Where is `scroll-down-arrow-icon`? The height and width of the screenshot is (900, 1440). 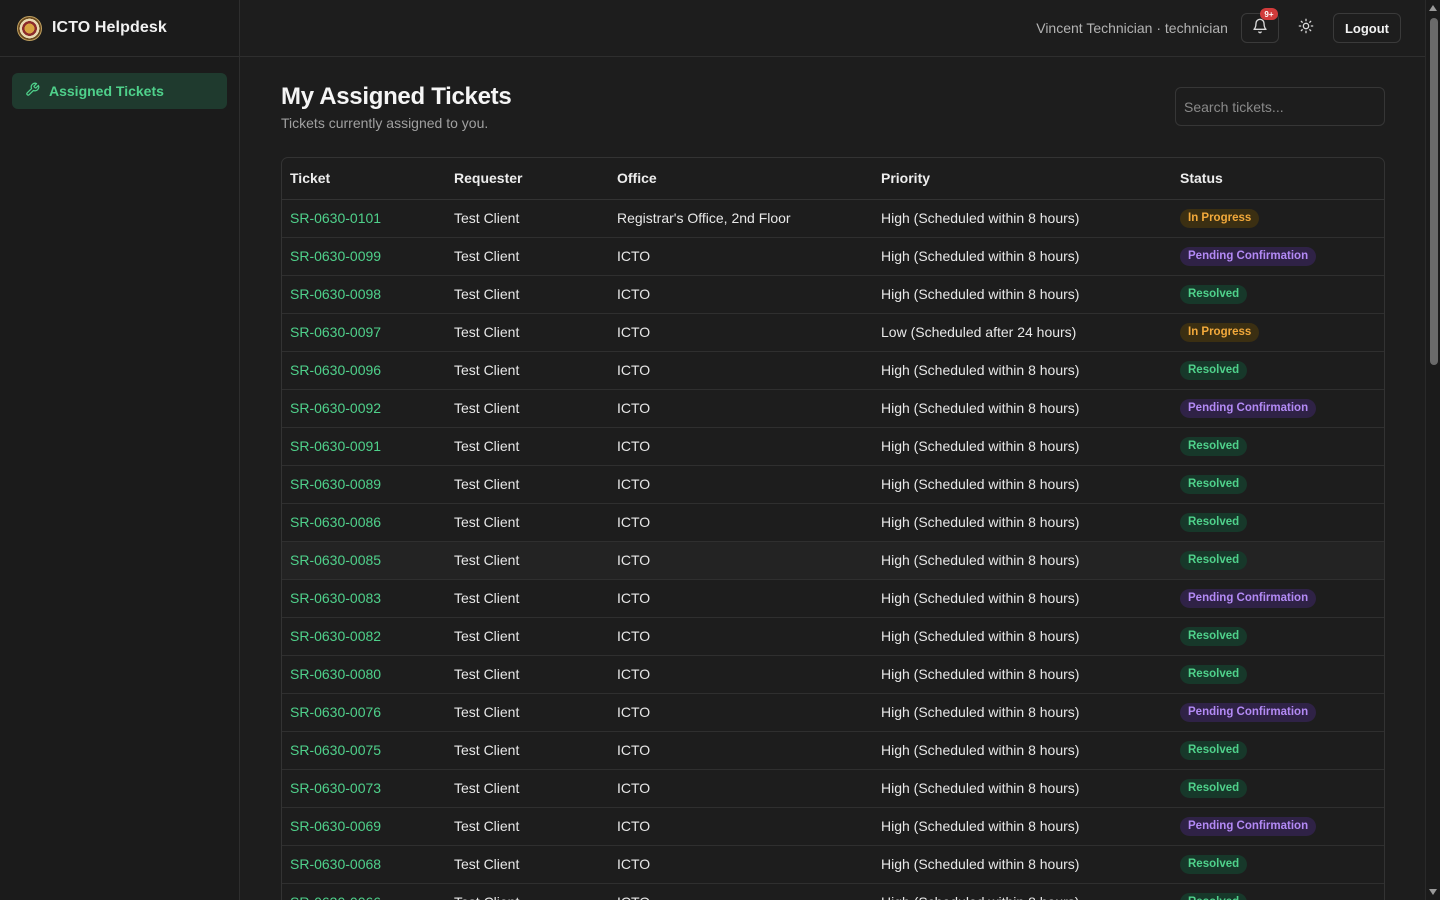 scroll-down-arrow-icon is located at coordinates (1433, 892).